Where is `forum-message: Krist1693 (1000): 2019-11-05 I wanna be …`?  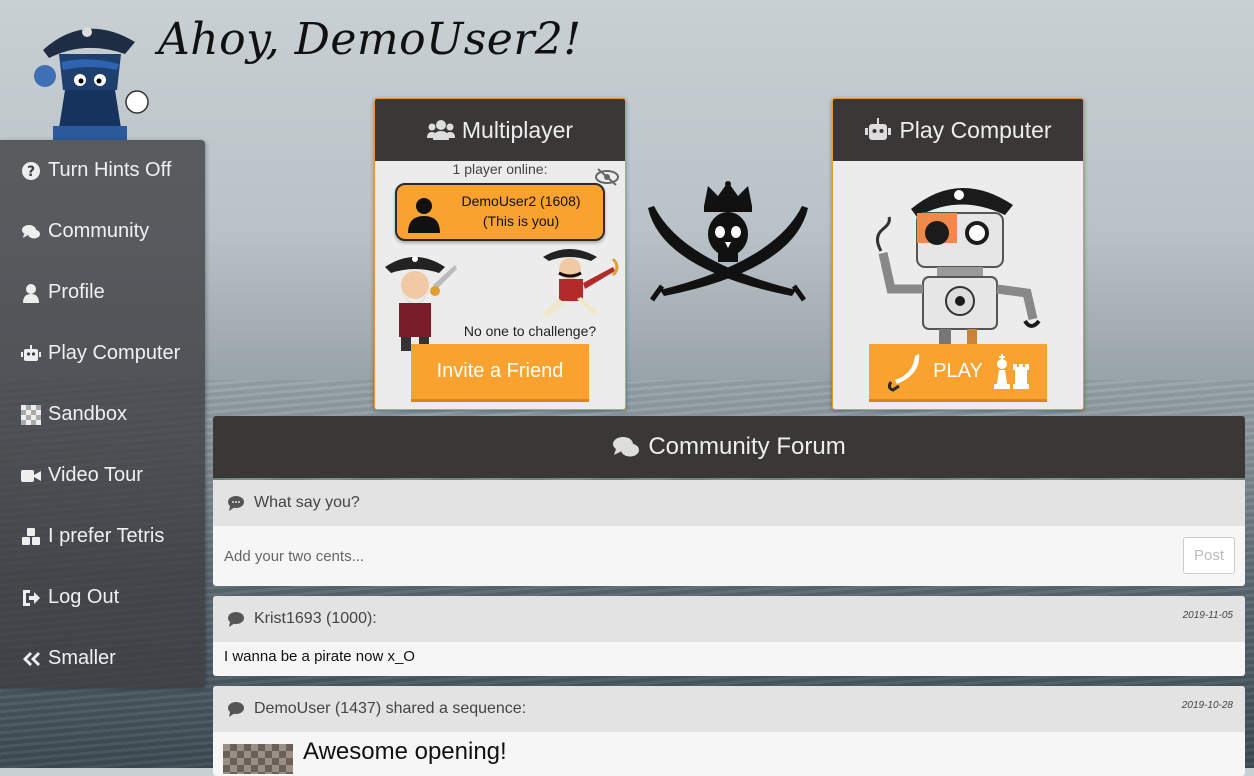
forum-message: Krist1693 (1000): 2019-11-05 I wanna be … is located at coordinates (729, 636).